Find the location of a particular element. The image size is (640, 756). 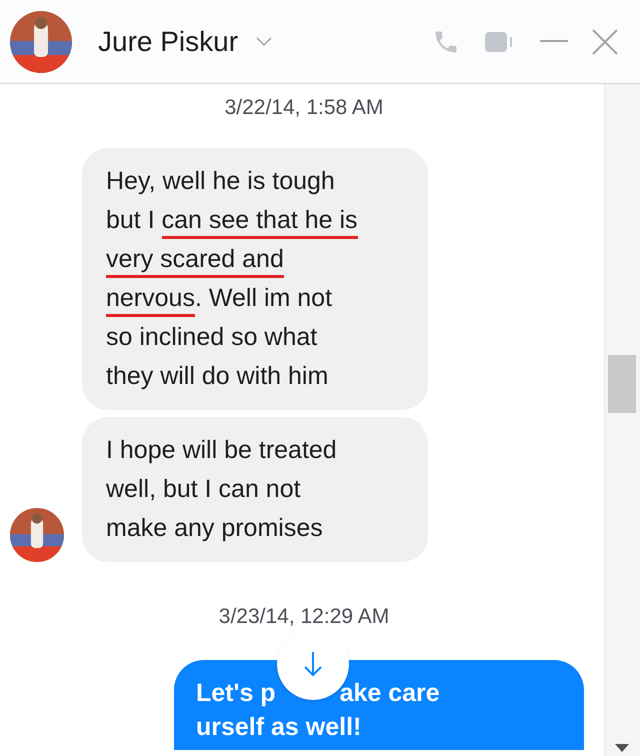

message-text: ake care is located at coordinates (390, 693).